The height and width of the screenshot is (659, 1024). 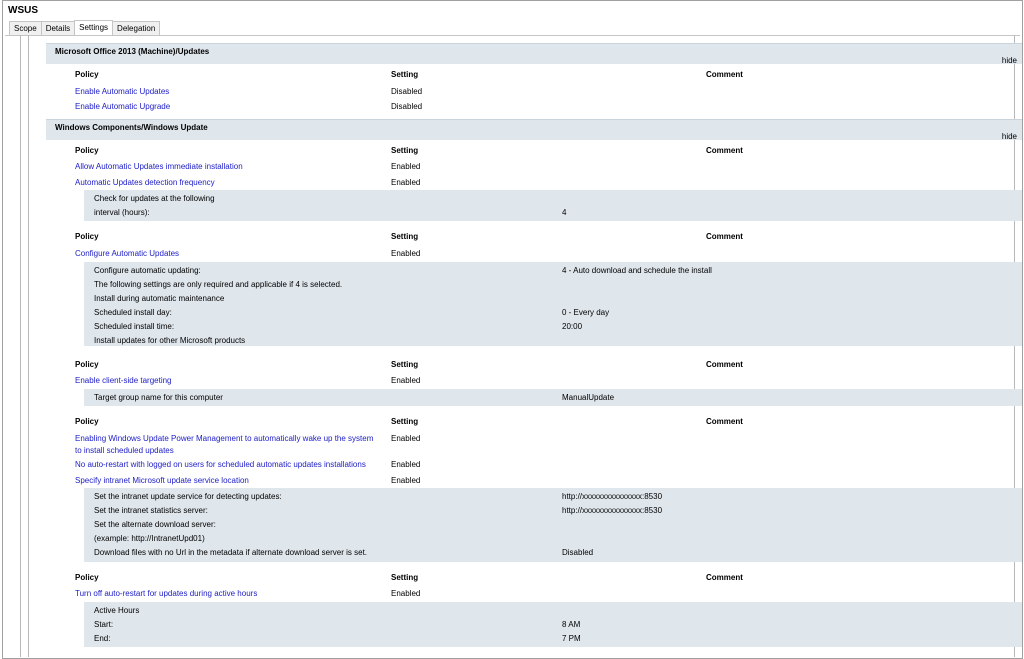 I want to click on tab-scope: Scope, so click(x=25, y=28).